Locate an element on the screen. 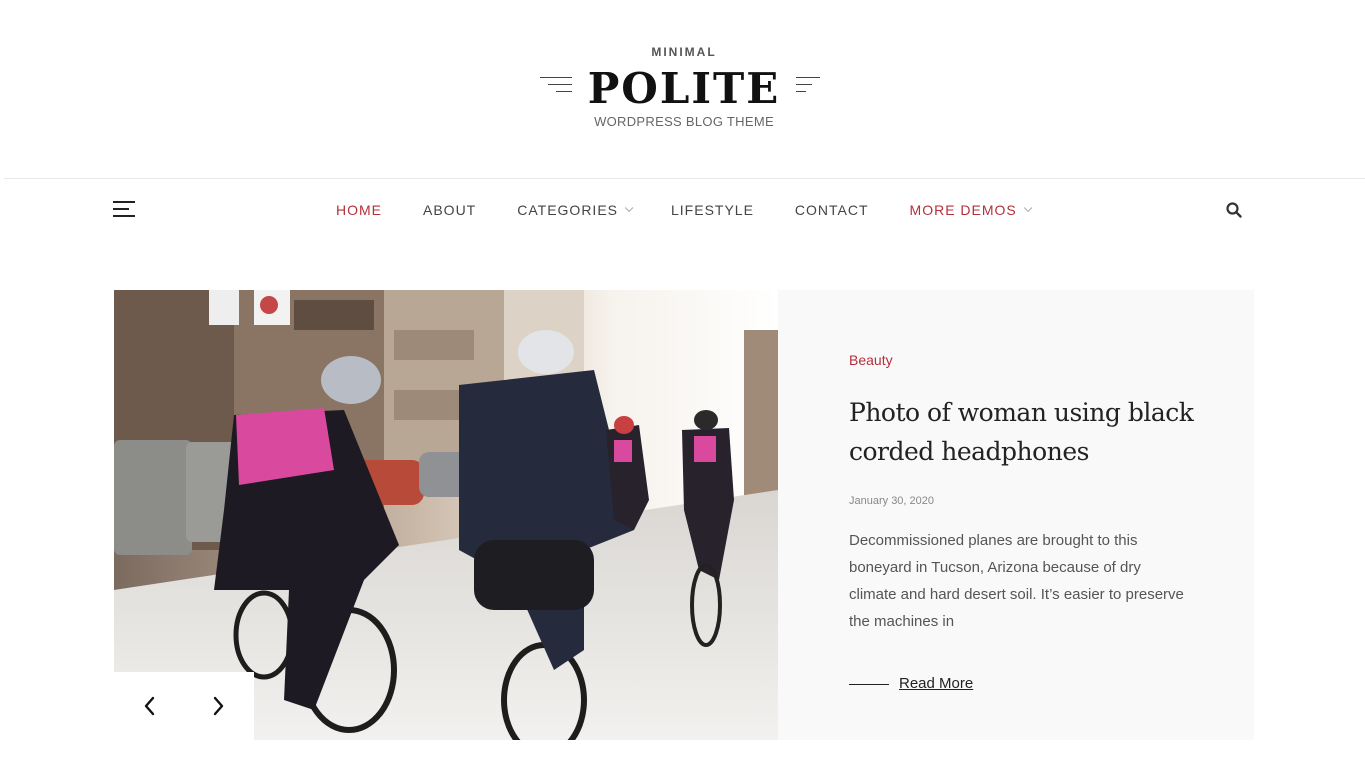 The image size is (1365, 774). nav-item-label: LIFESTYLE is located at coordinates (712, 210).